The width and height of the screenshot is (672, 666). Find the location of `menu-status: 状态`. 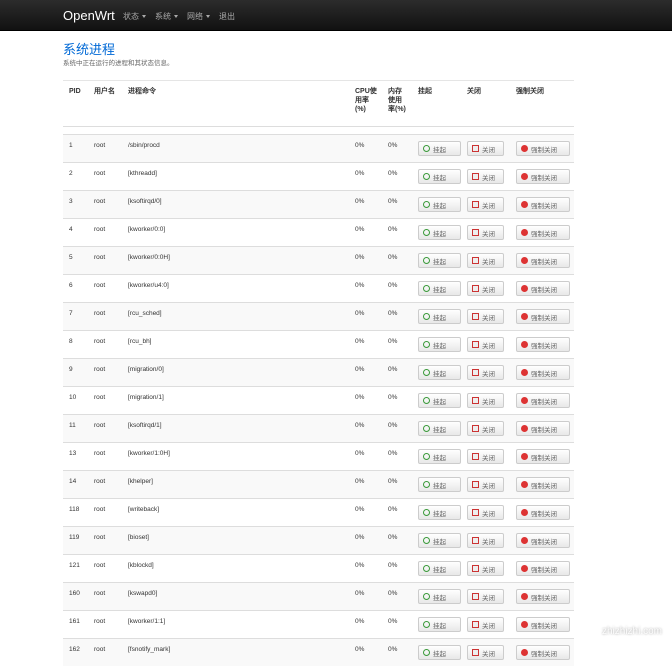

menu-status: 状态 is located at coordinates (134, 16).